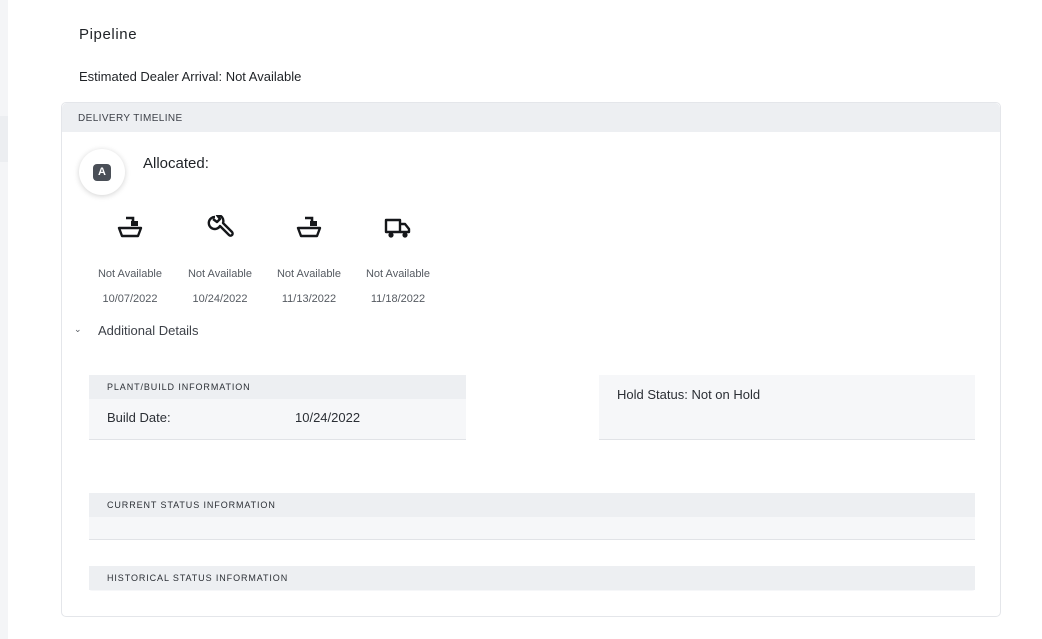 This screenshot has height=639, width=1042. I want to click on estimated-dealer-arrival: Estimated Dealer Arrival: Not Available, so click(190, 76).